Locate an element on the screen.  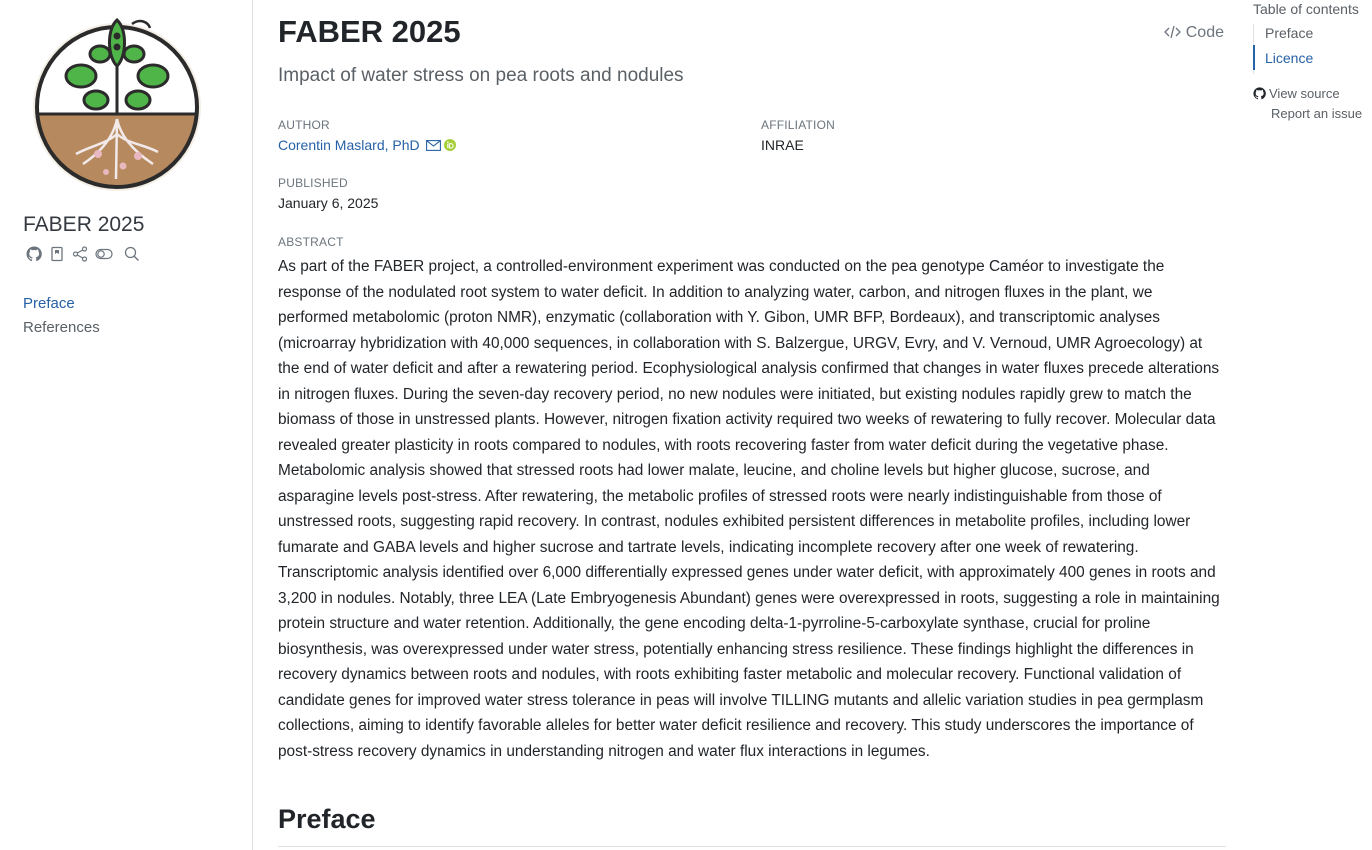
bookmark-icon is located at coordinates (60, 256).